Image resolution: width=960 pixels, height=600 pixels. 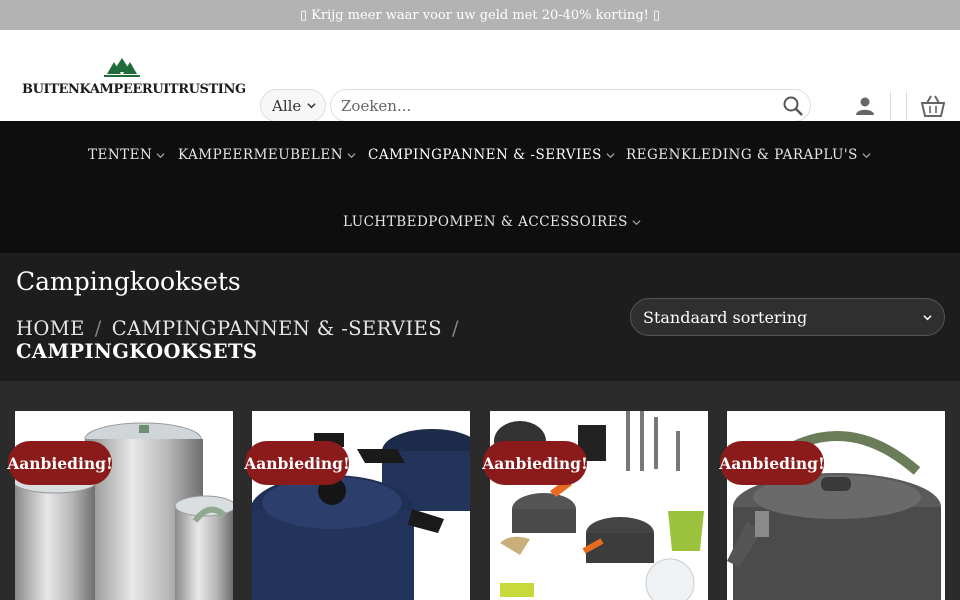 I want to click on nav-item-luchtbedpompen: LUCHTBEDPOMPEN & ACCESSOIRES, so click(x=492, y=222).